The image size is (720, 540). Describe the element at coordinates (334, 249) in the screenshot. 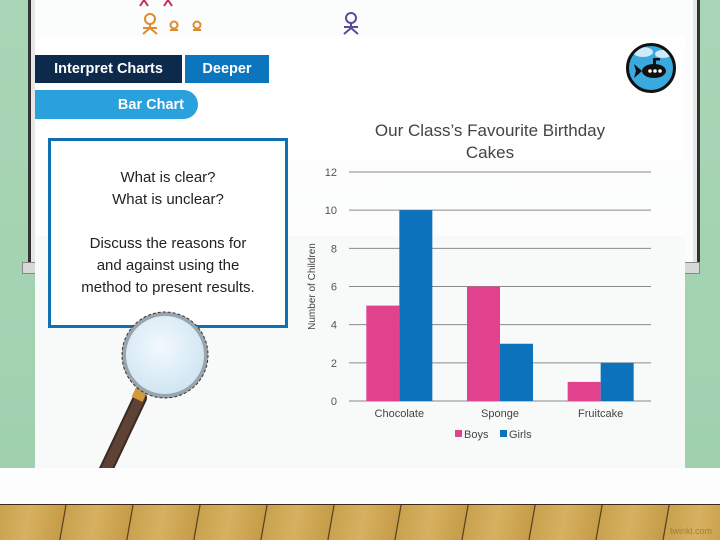

I see `y-tick-label: 8` at that location.